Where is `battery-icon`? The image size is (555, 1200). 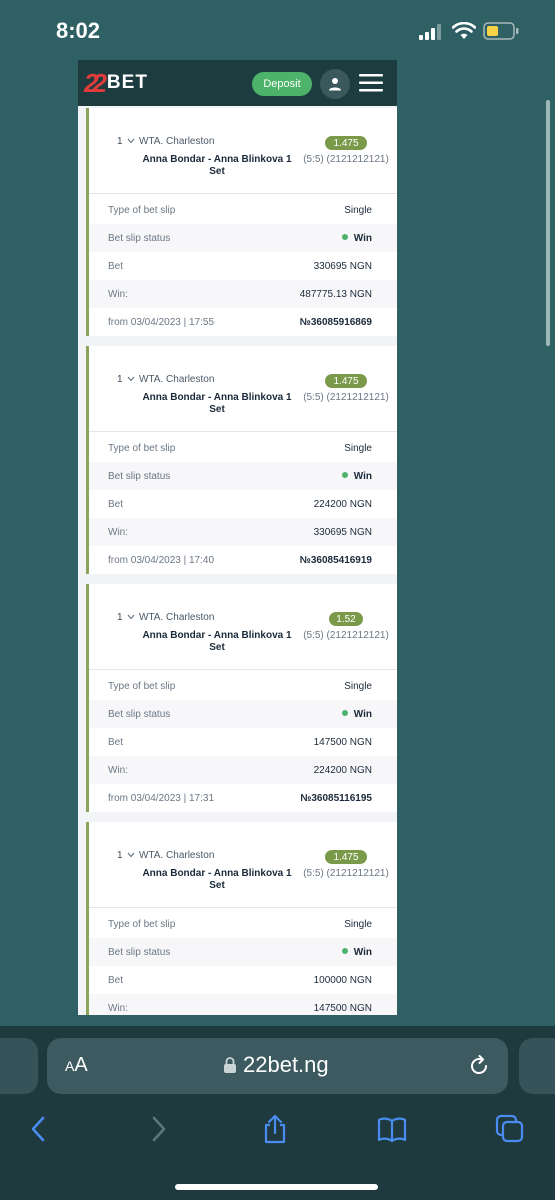
battery-icon is located at coordinates (501, 31).